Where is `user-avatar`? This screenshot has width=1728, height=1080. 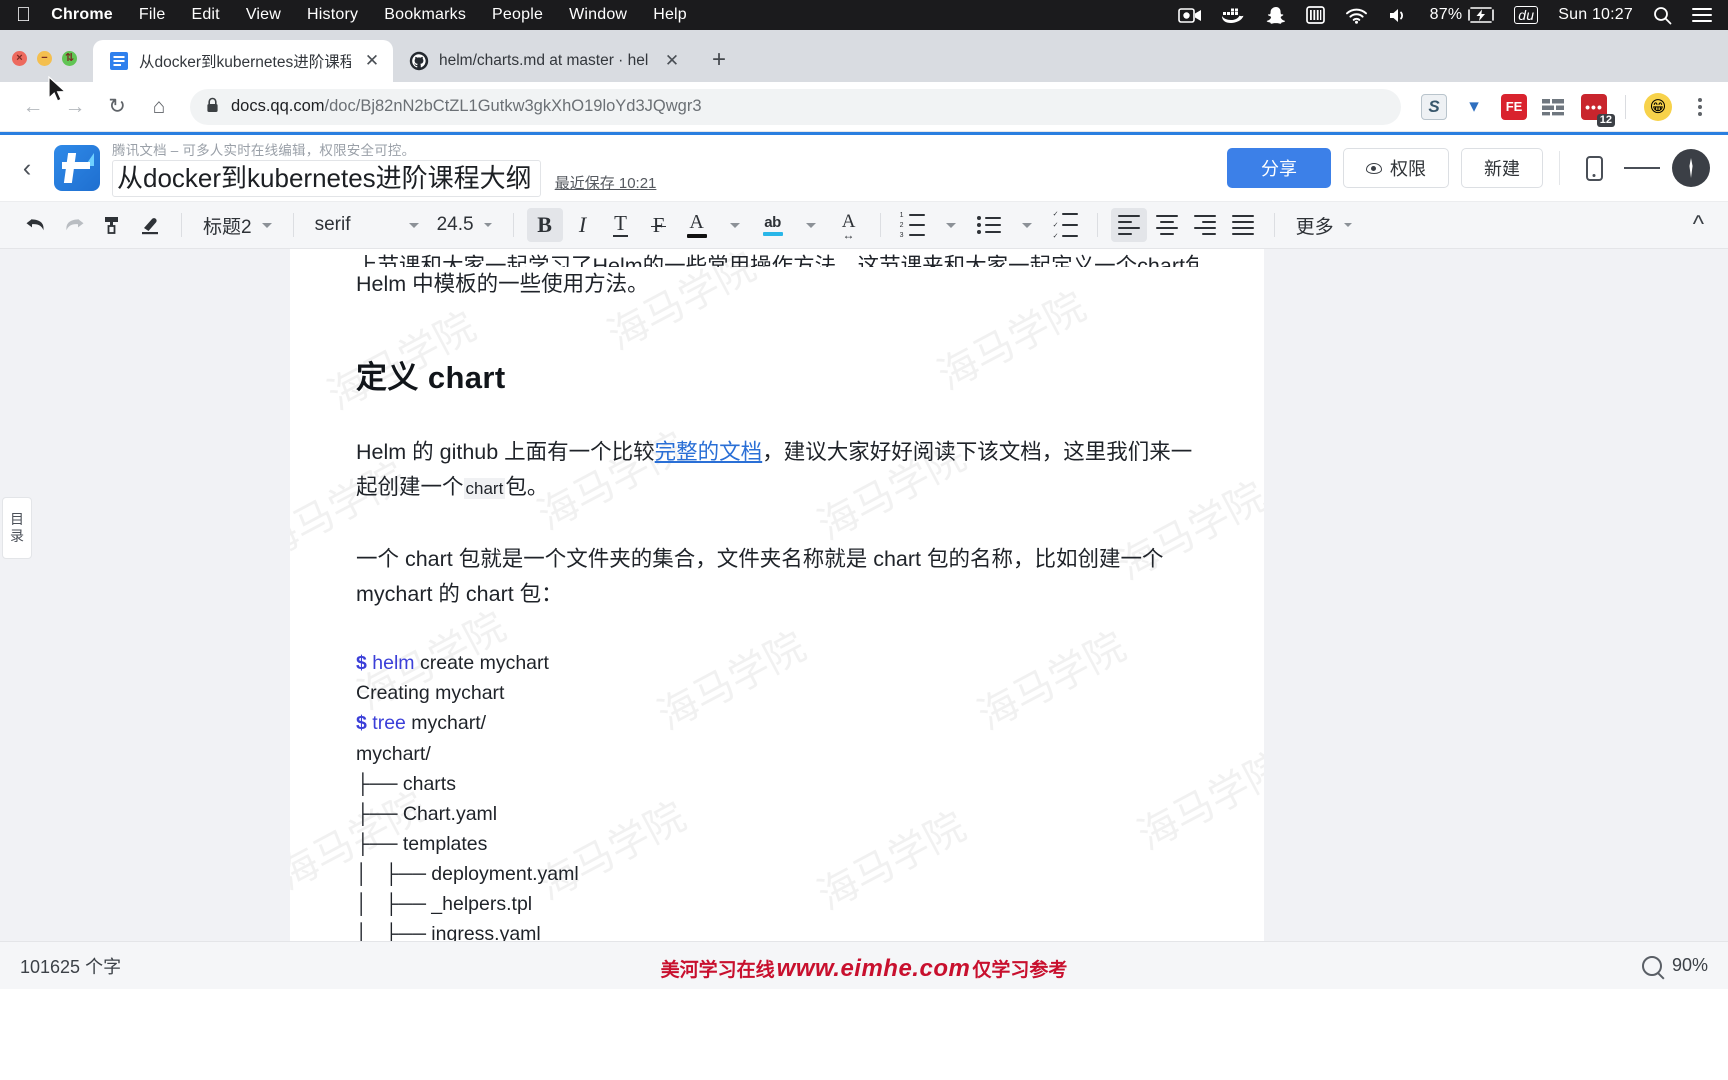
user-avatar is located at coordinates (1691, 168).